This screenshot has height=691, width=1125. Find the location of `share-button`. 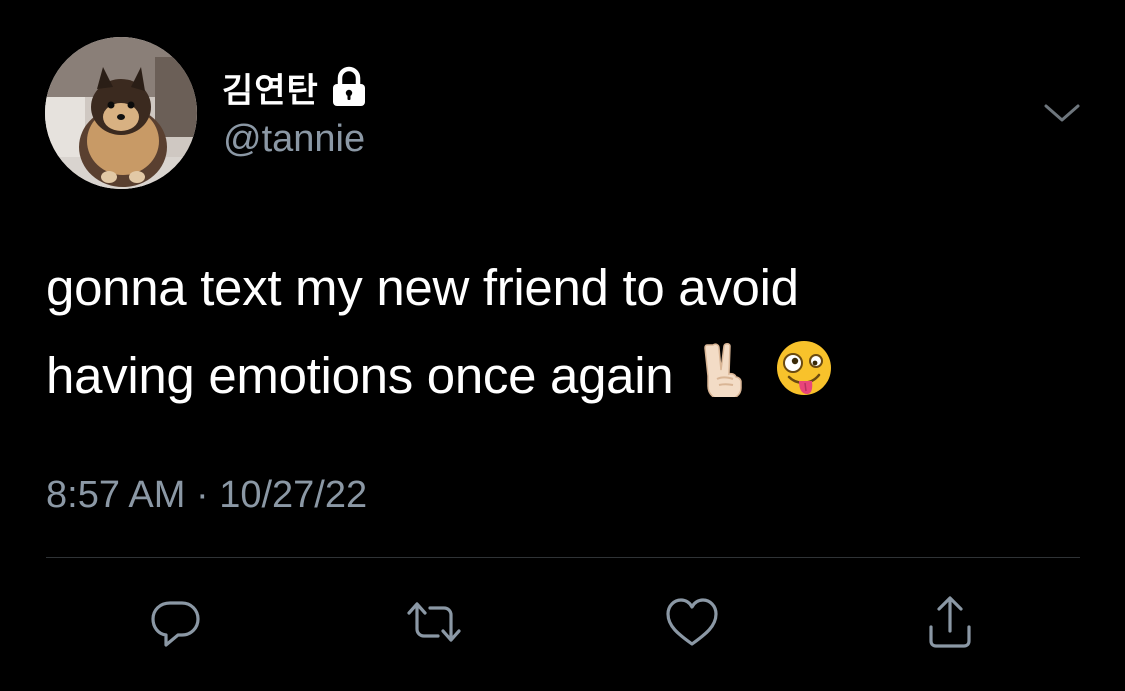

share-button is located at coordinates (950, 622).